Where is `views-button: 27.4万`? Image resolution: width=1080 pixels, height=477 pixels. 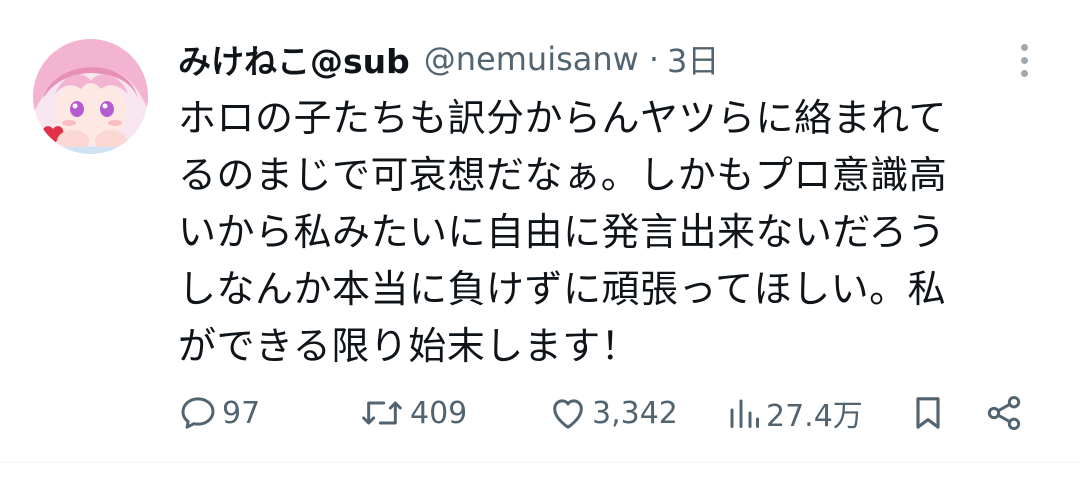
views-button: 27.4万 is located at coordinates (794, 413).